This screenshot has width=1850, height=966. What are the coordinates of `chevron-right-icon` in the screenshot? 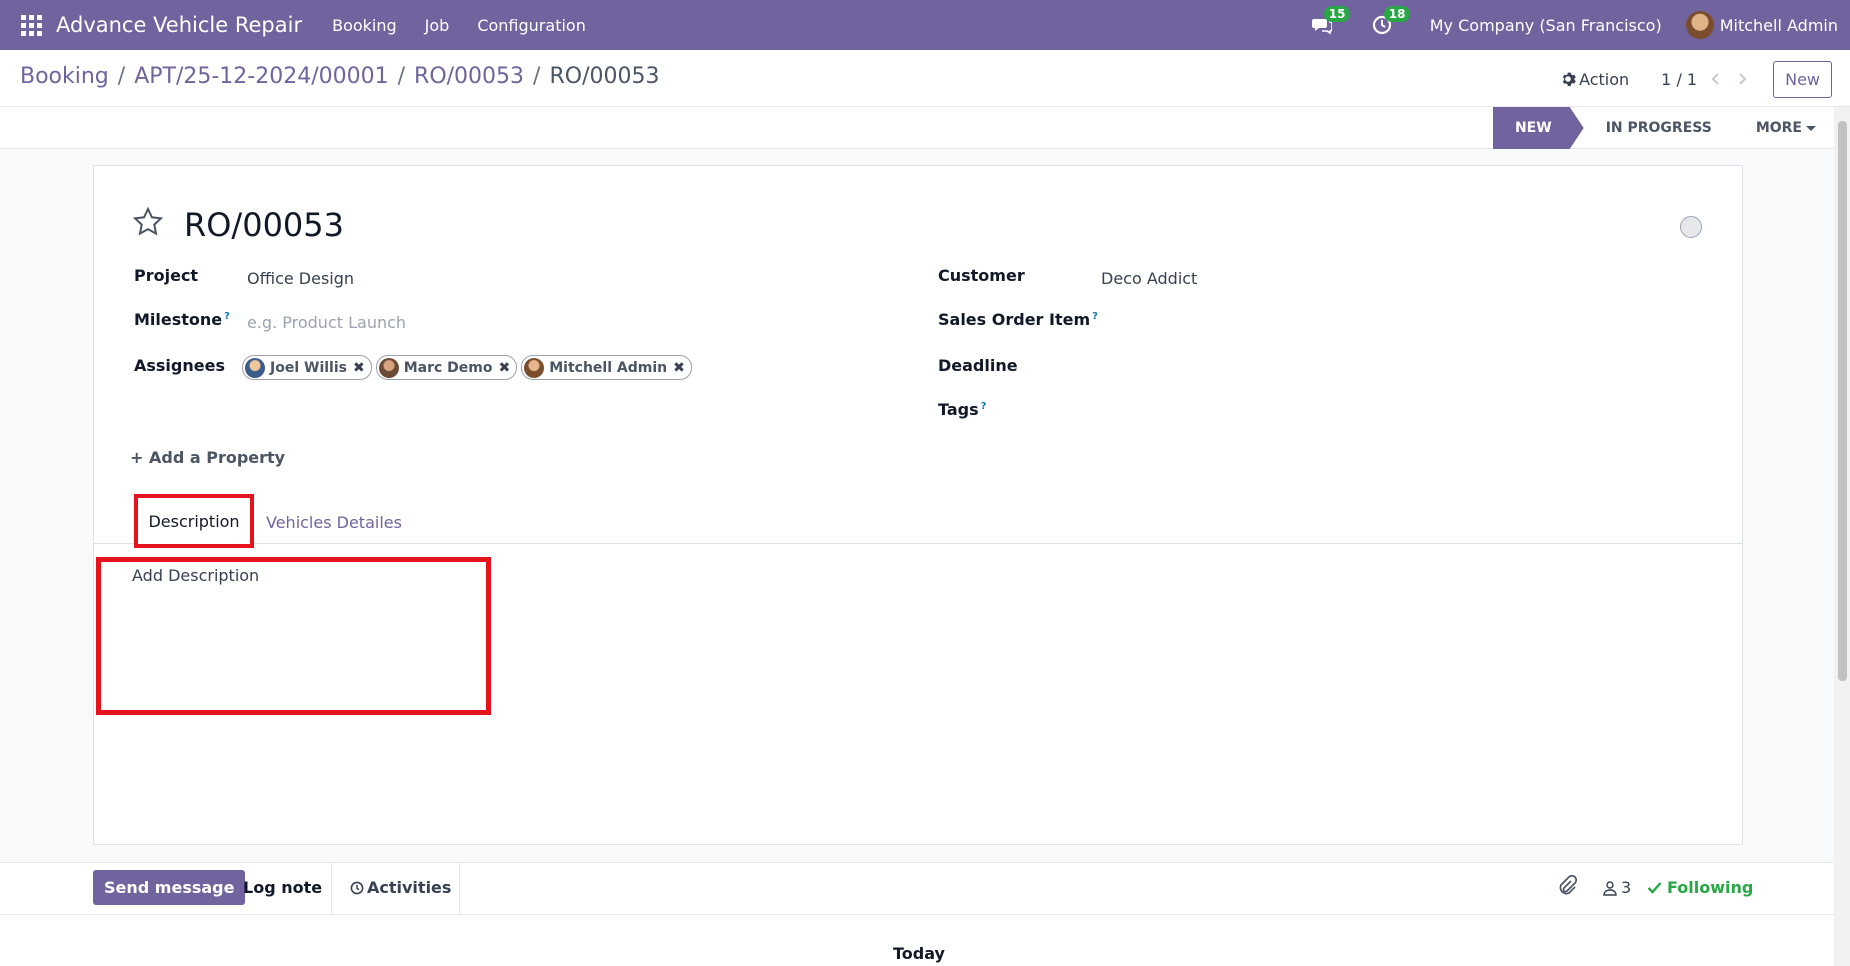 It's located at (1743, 79).